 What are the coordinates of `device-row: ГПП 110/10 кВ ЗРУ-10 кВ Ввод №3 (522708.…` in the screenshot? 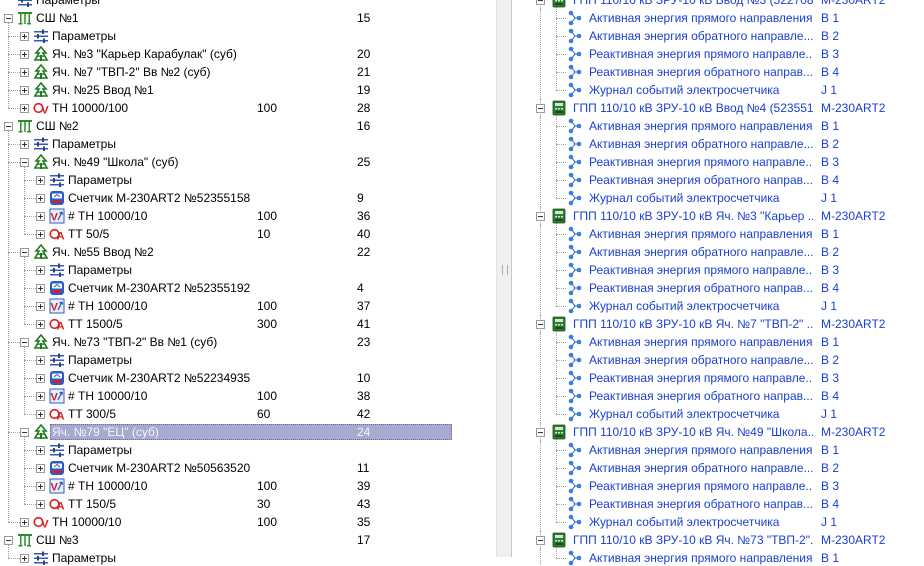 It's located at (718, 4).